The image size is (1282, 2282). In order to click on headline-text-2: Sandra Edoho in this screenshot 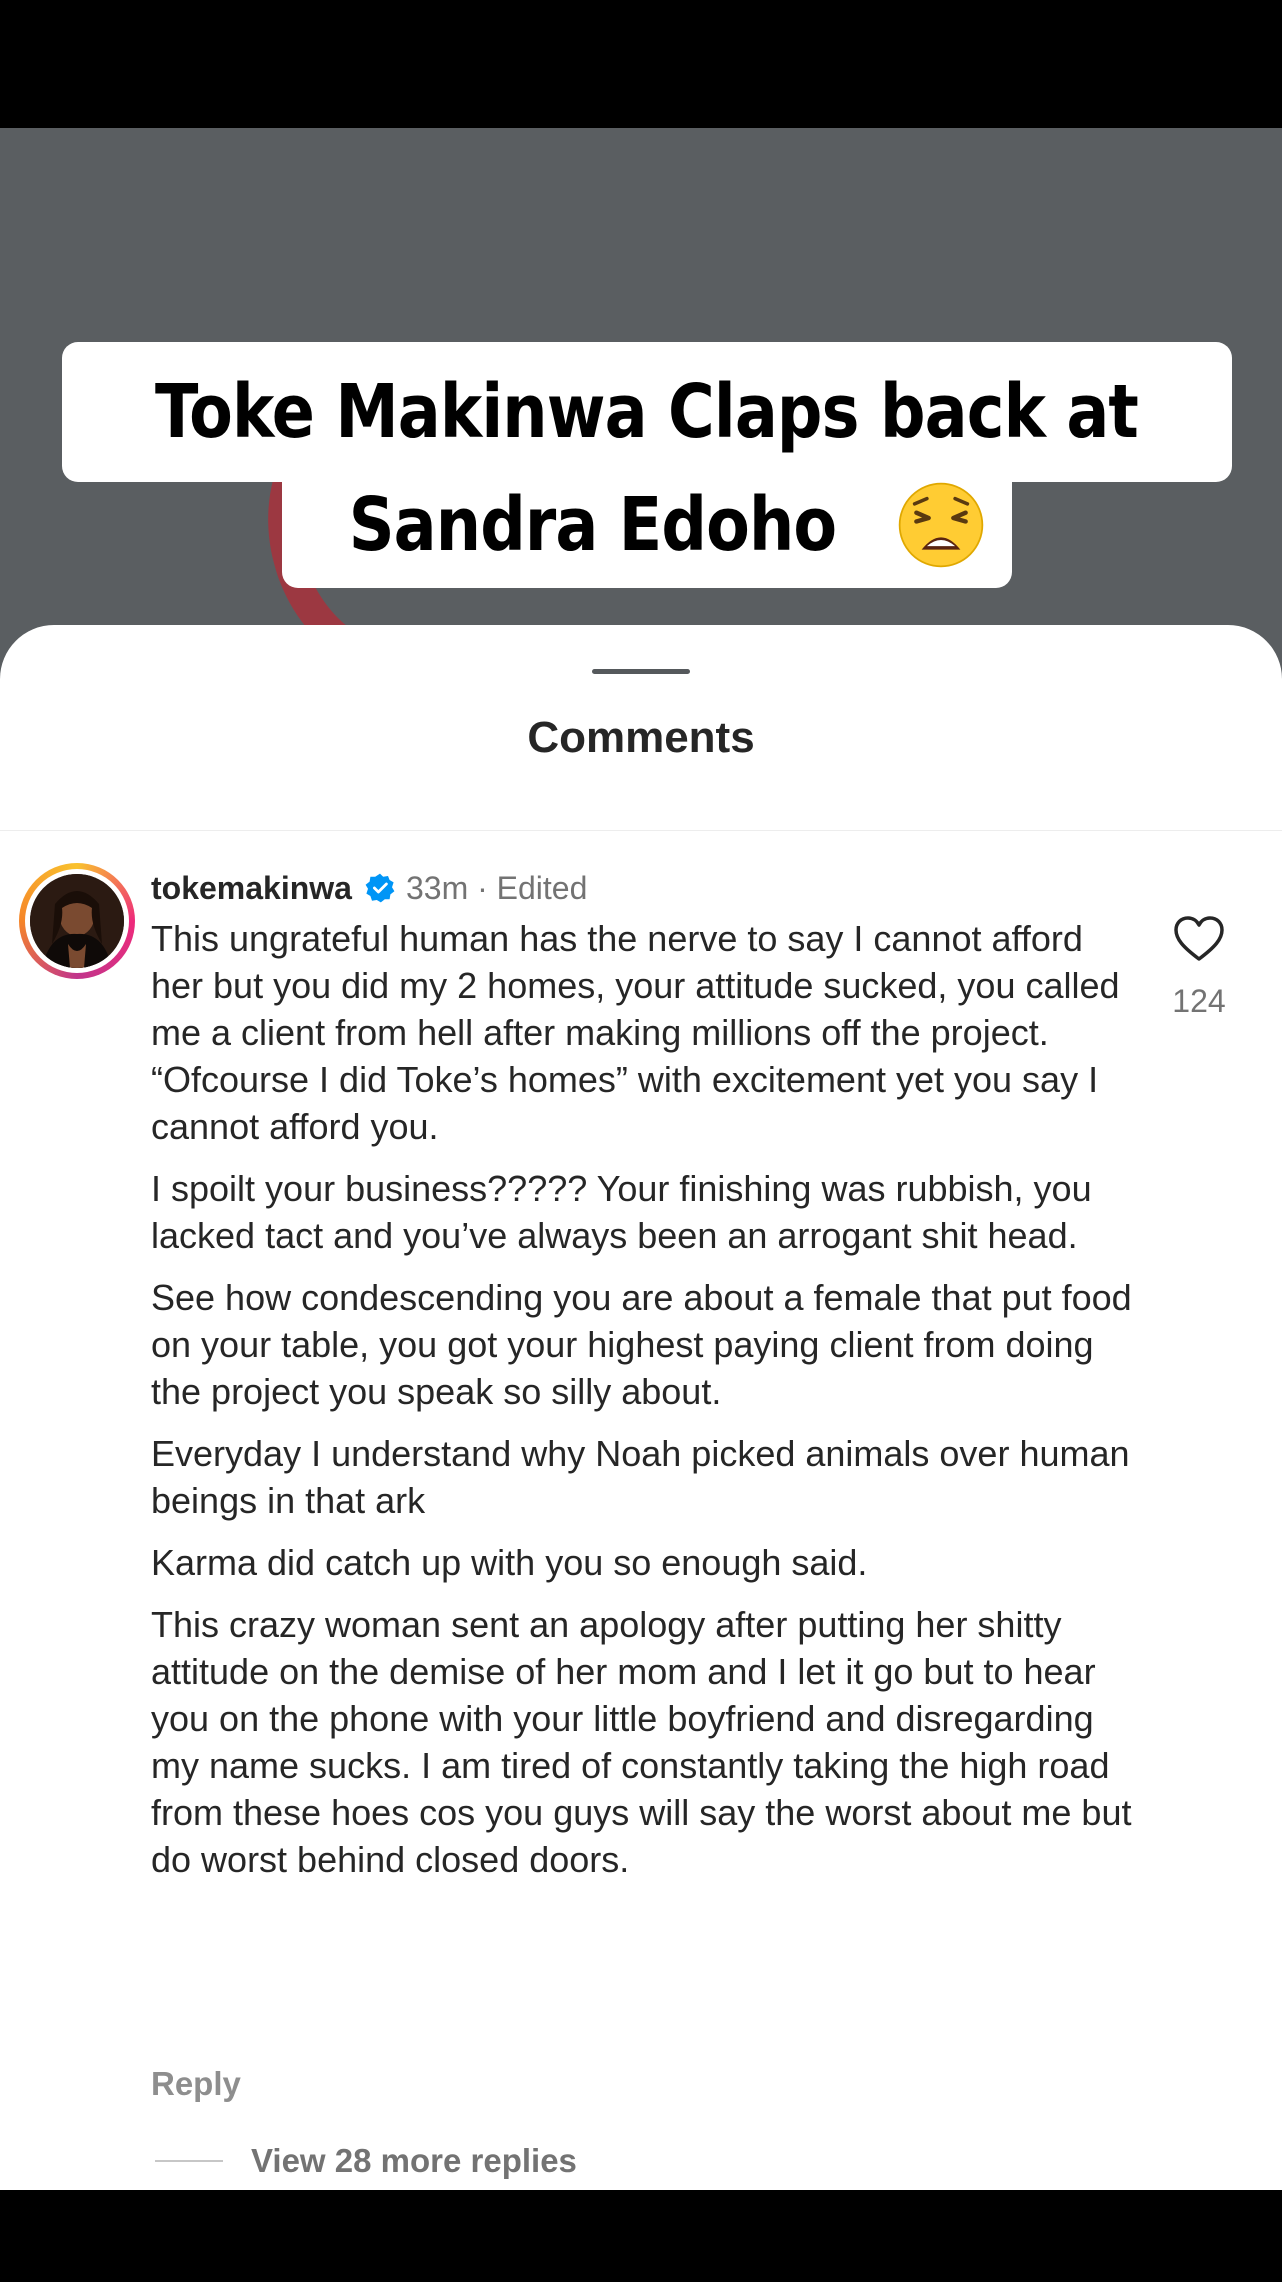, I will do `click(592, 525)`.